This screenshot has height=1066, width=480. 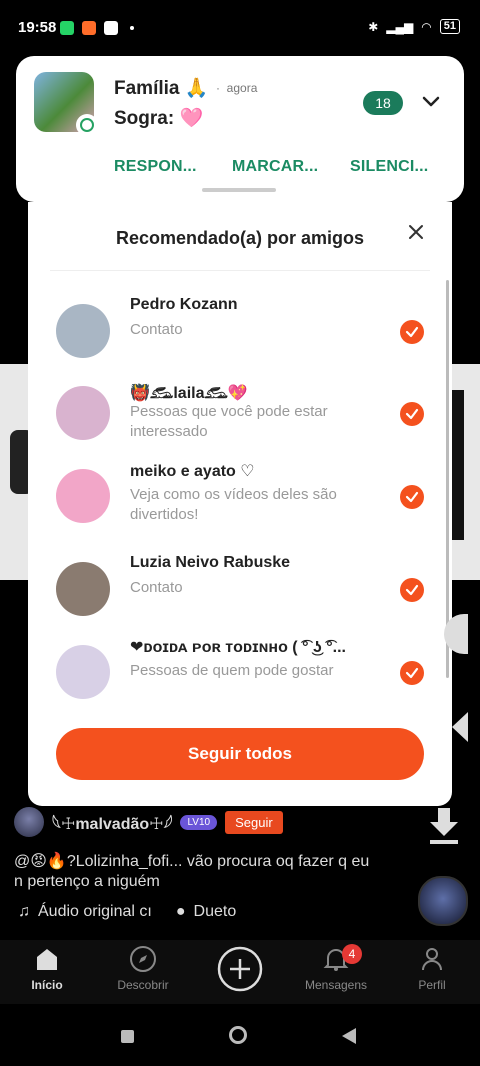 I want to click on level-badge: LV10, so click(x=199, y=822).